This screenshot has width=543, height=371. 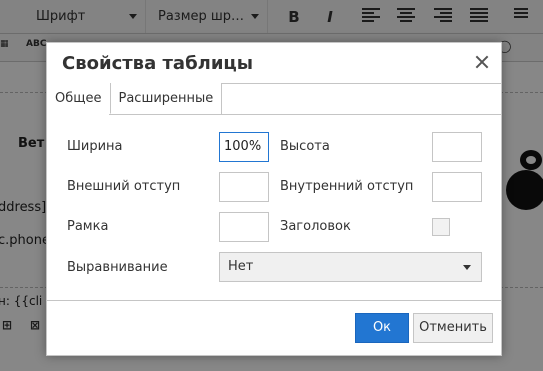 What do you see at coordinates (305, 114) in the screenshot?
I see `tabs-divider` at bounding box center [305, 114].